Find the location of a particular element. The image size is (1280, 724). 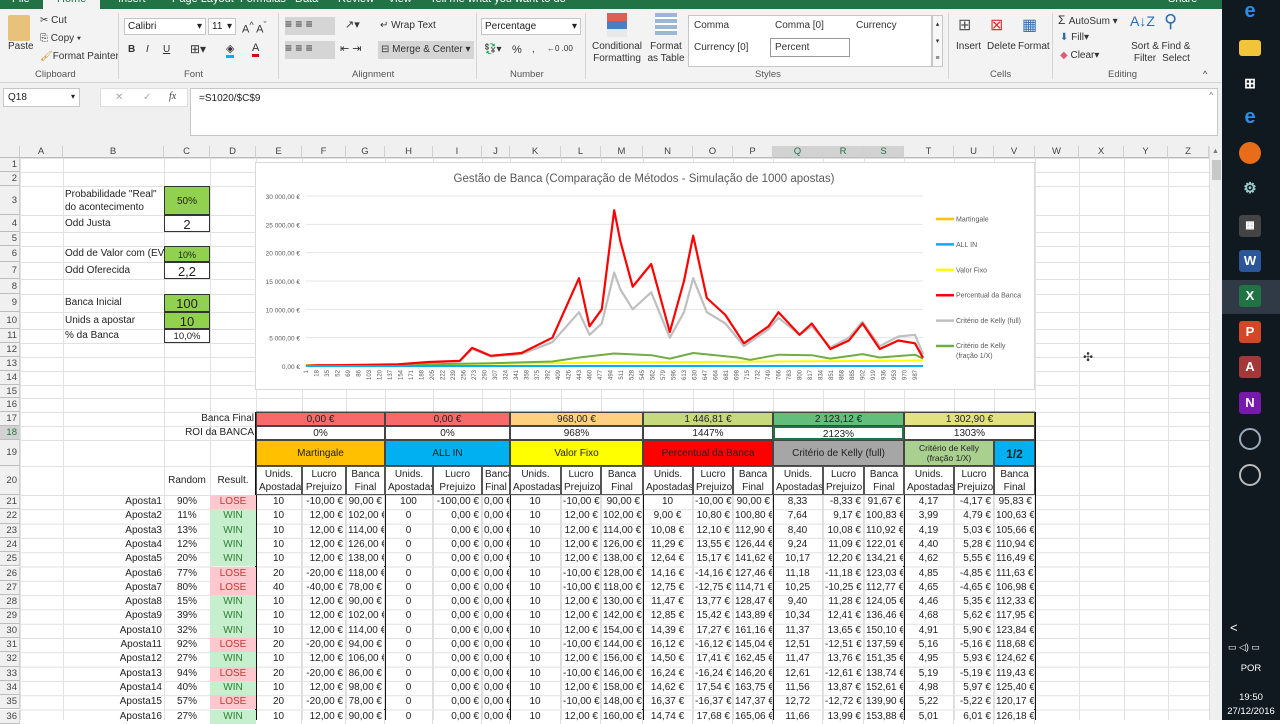

table-cell: 150,10 € is located at coordinates (884, 630).